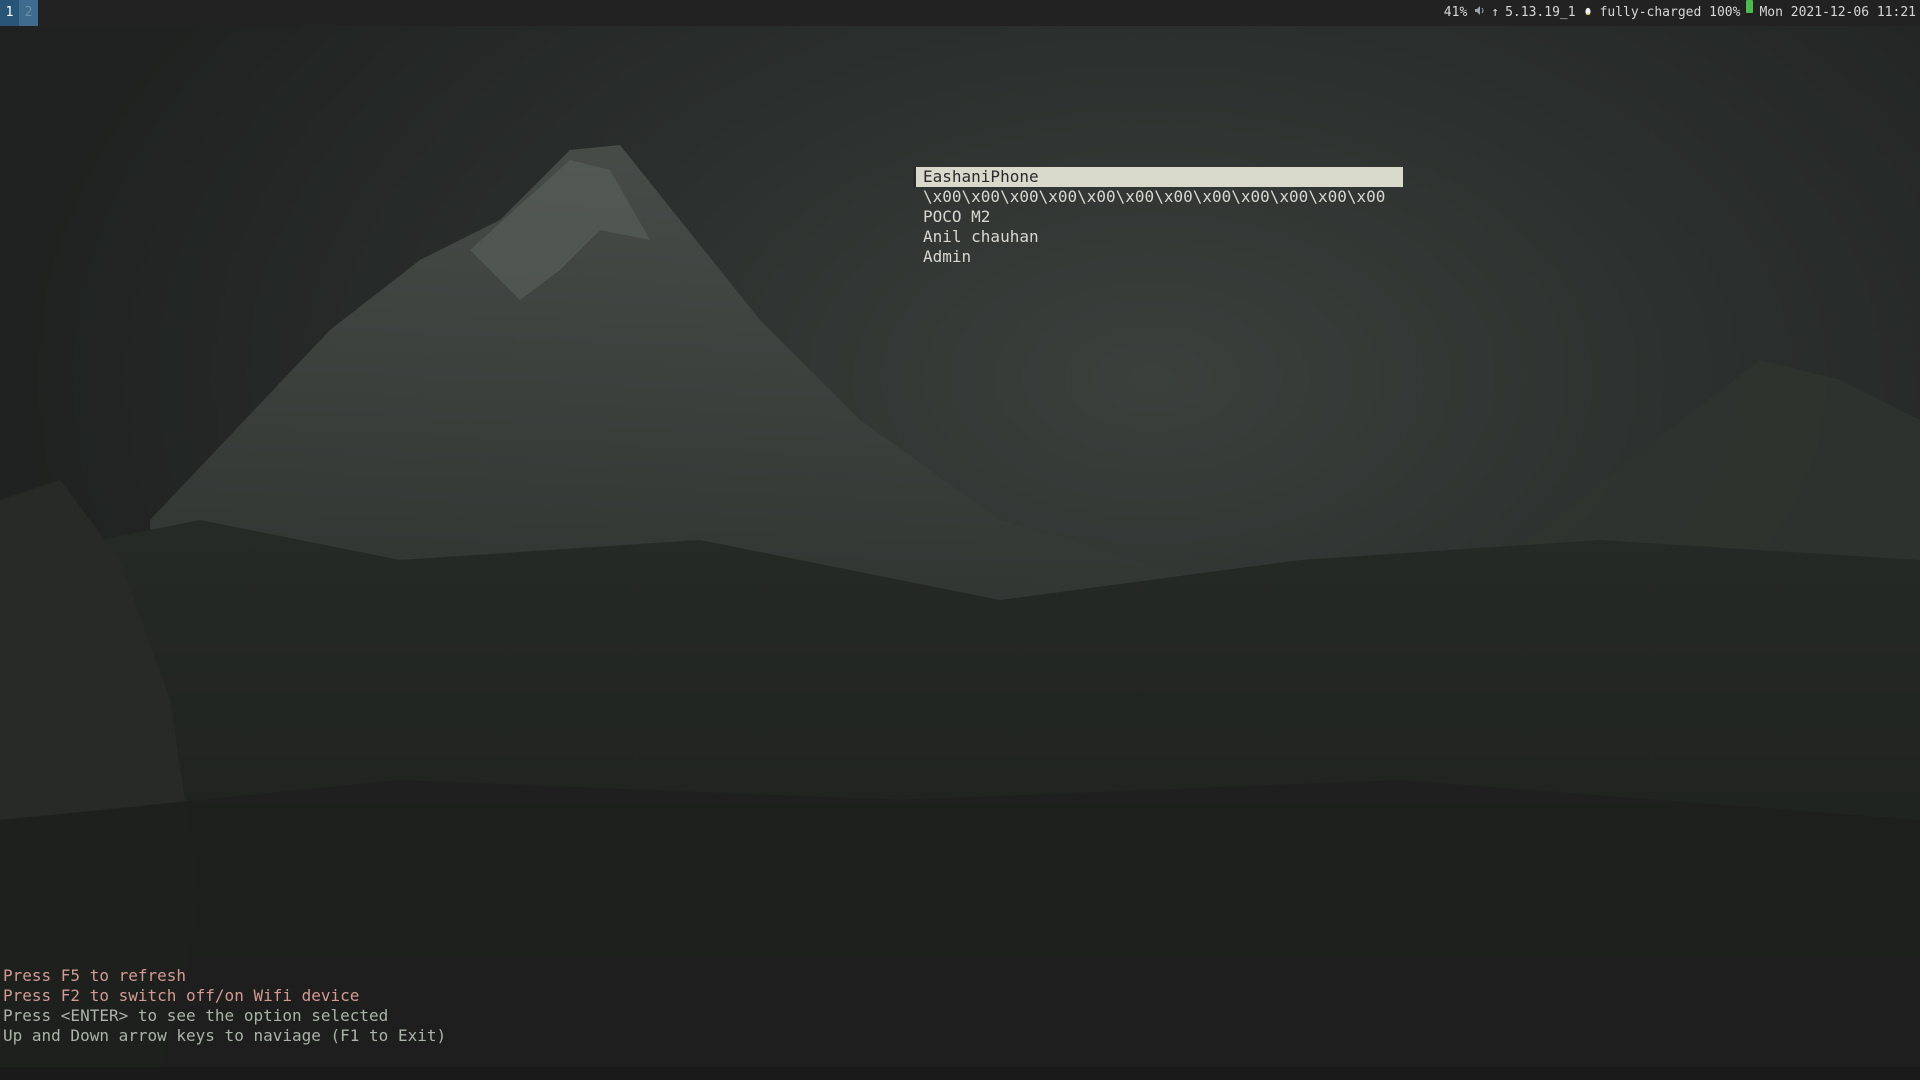 Image resolution: width=1920 pixels, height=1080 pixels. What do you see at coordinates (1495, 12) in the screenshot?
I see `kernel-arrow: ↑` at bounding box center [1495, 12].